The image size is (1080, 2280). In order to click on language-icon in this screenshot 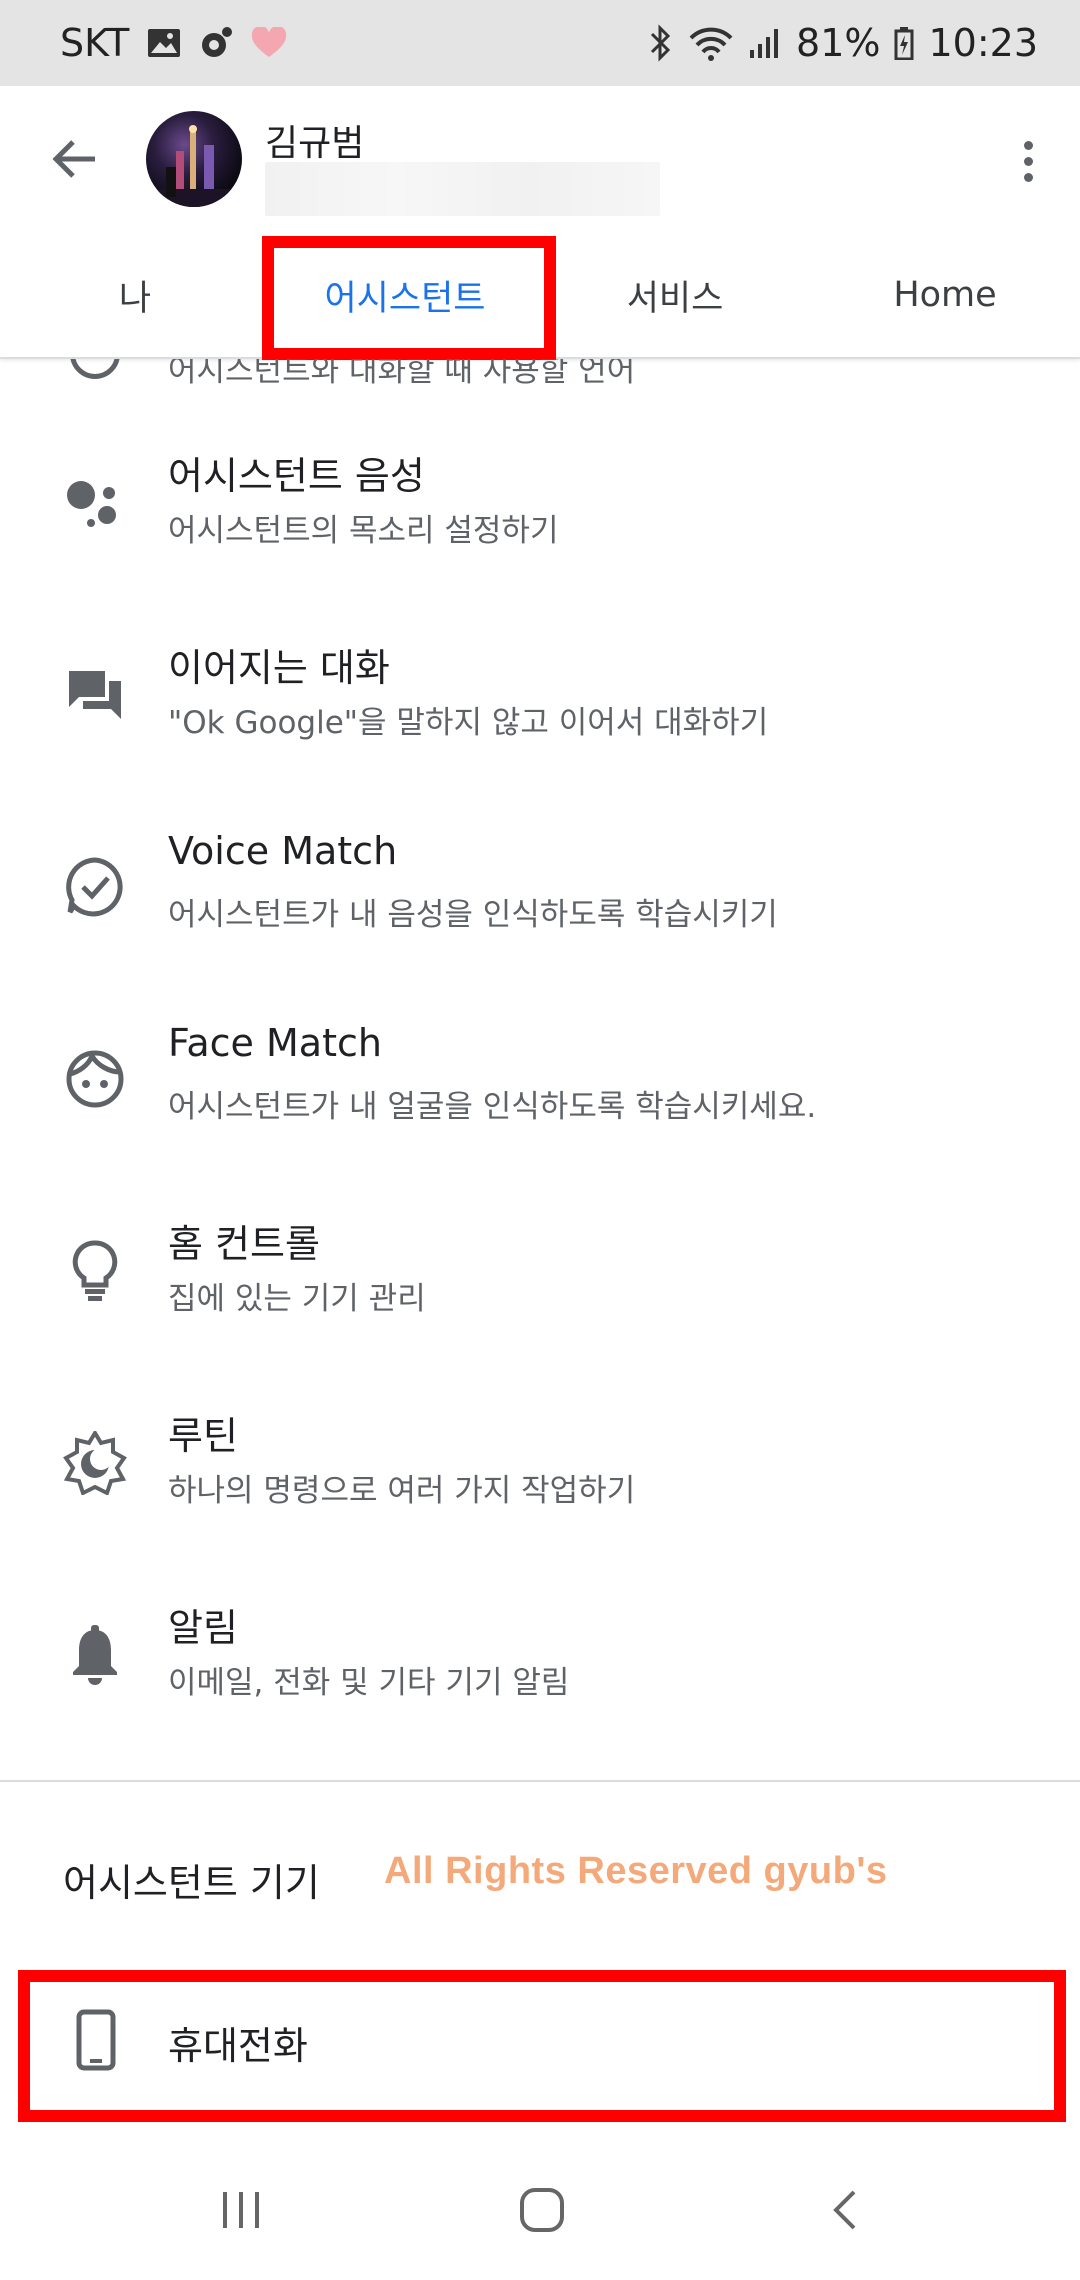, I will do `click(95, 369)`.